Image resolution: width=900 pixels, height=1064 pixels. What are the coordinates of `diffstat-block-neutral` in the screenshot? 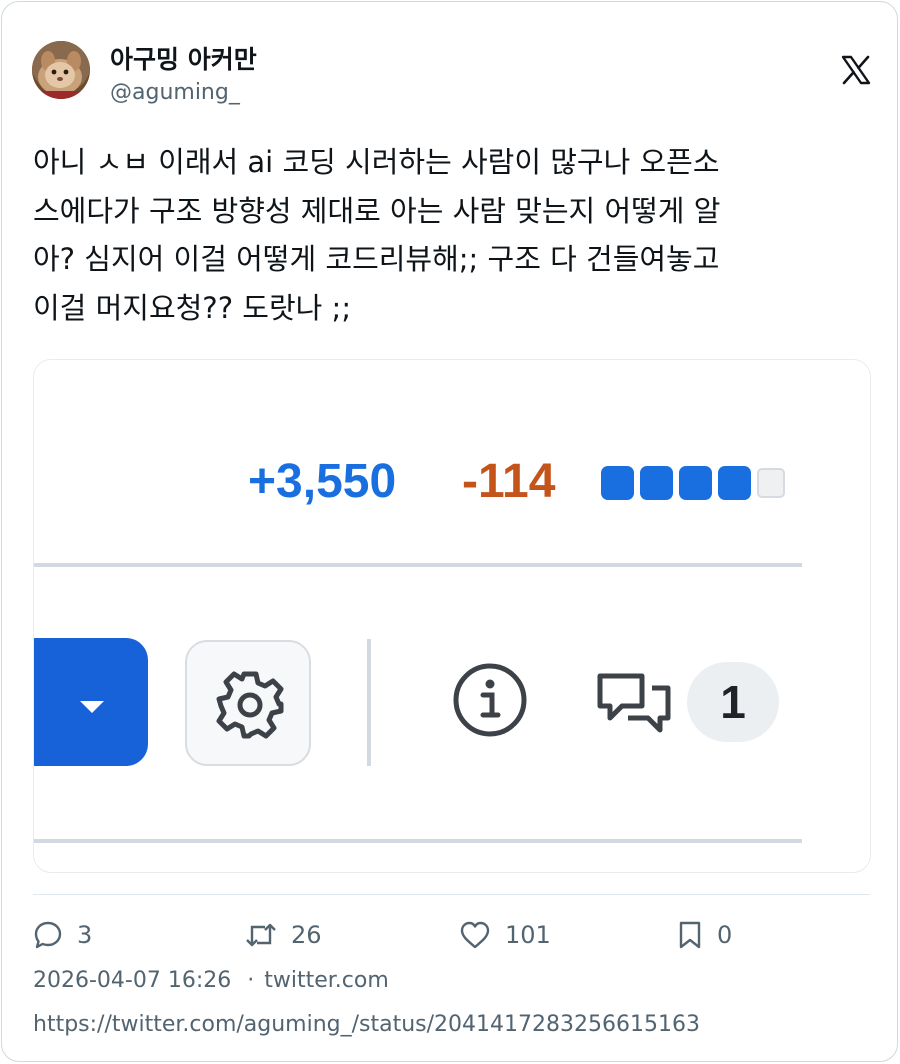 It's located at (771, 483).